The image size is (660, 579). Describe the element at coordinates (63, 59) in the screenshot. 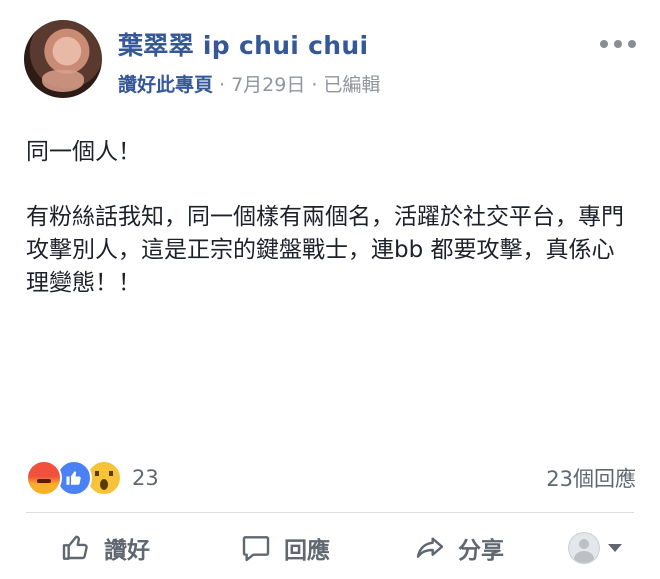

I see `page-avatar` at that location.